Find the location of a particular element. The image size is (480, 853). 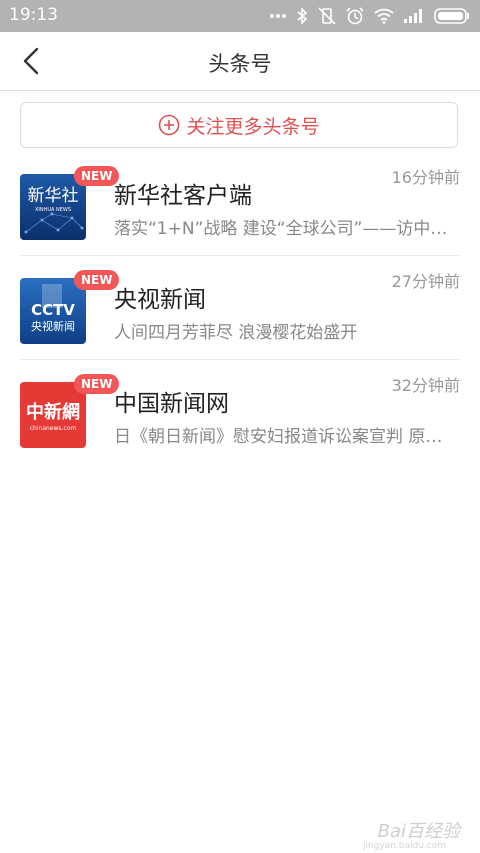

avatar-xinhua-sub: XINHUA NEWS is located at coordinates (53, 210).